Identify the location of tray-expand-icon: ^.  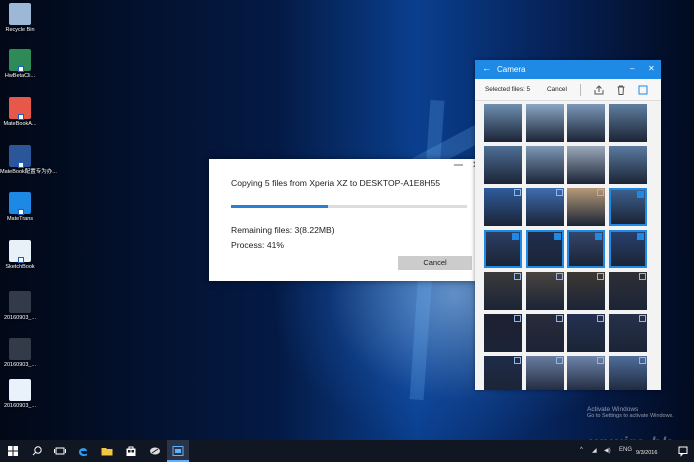
(581, 450).